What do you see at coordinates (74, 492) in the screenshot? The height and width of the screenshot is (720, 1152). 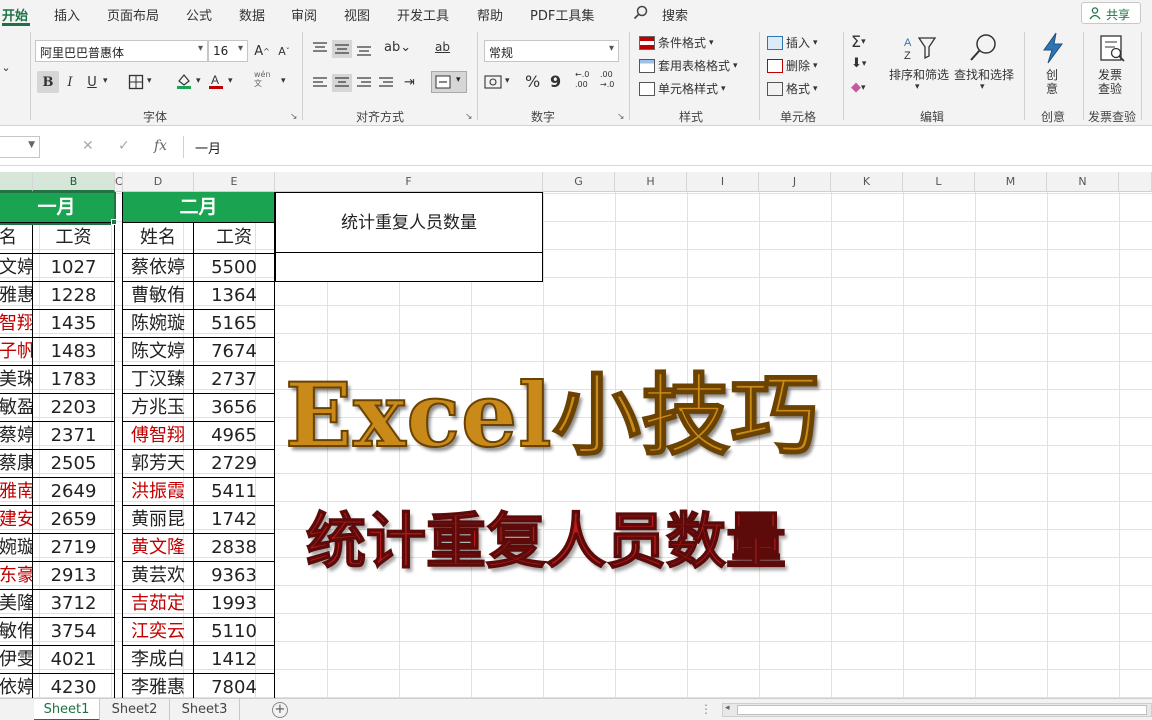 I see `jan-salary-cell: 2649` at bounding box center [74, 492].